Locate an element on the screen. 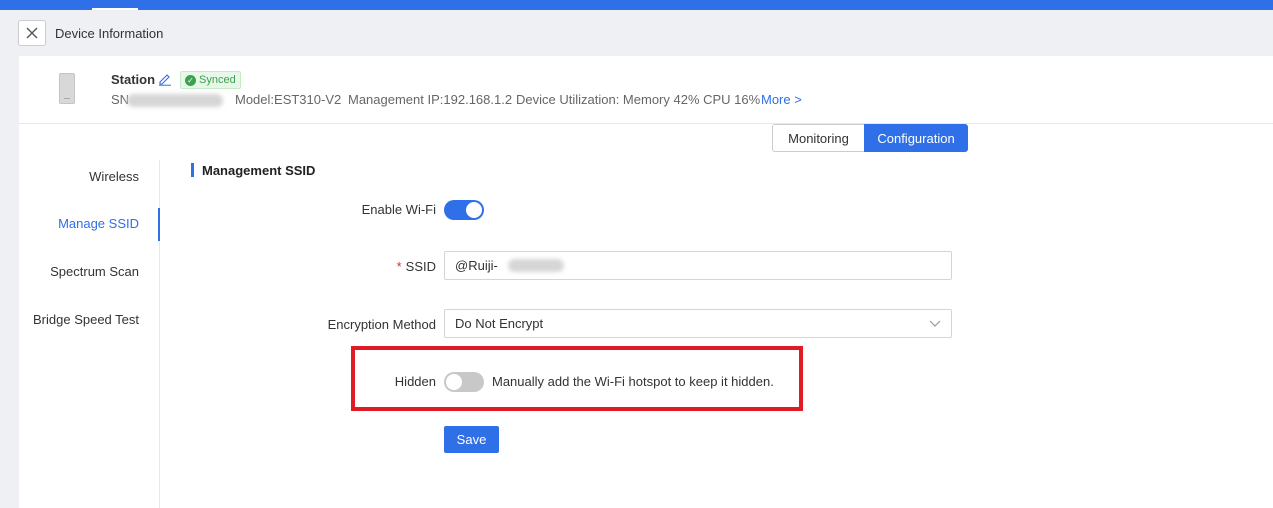 The height and width of the screenshot is (508, 1273). required-marker: * is located at coordinates (399, 266).